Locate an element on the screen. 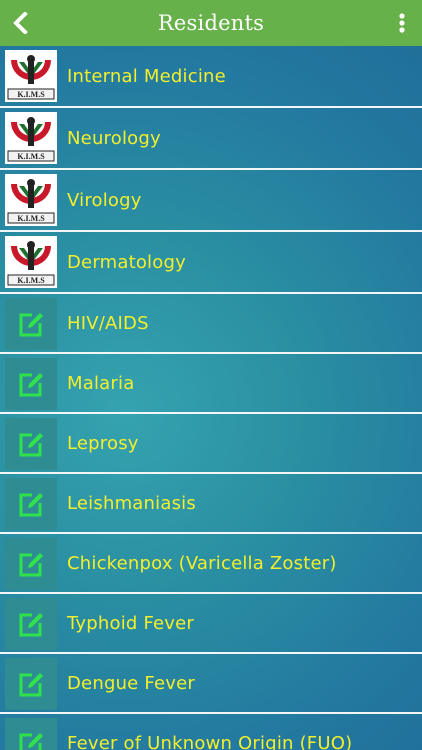 The height and width of the screenshot is (750, 422). list-item: K.I.M.S Internal Medicine is located at coordinates (211, 77).